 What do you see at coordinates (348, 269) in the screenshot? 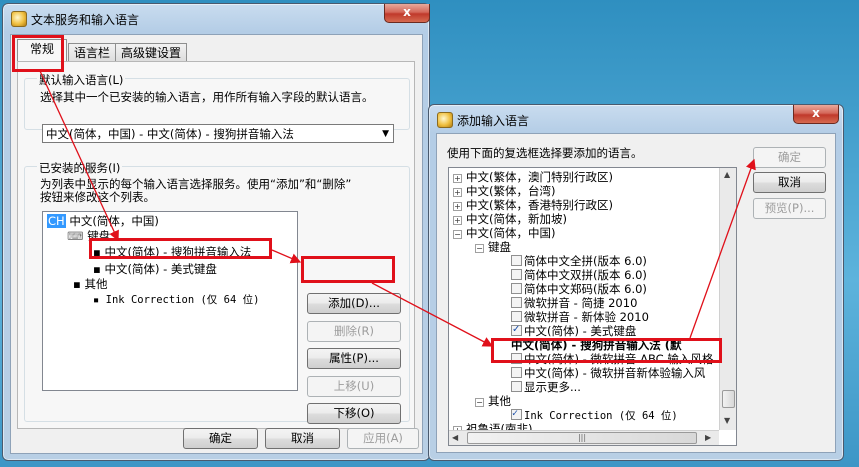
I see `annotation-box-add-button` at bounding box center [348, 269].